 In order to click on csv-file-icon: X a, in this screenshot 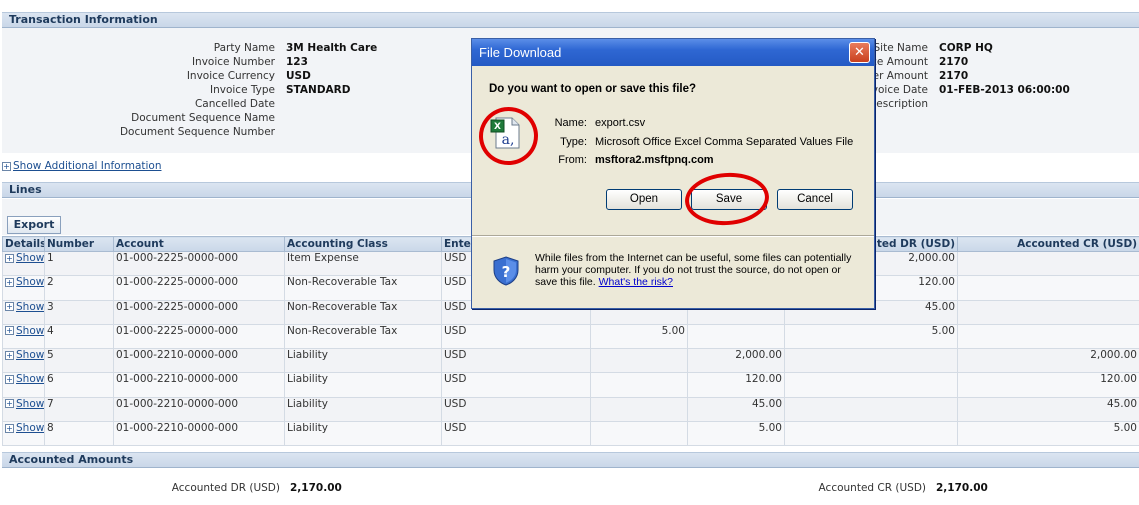, I will do `click(505, 133)`.